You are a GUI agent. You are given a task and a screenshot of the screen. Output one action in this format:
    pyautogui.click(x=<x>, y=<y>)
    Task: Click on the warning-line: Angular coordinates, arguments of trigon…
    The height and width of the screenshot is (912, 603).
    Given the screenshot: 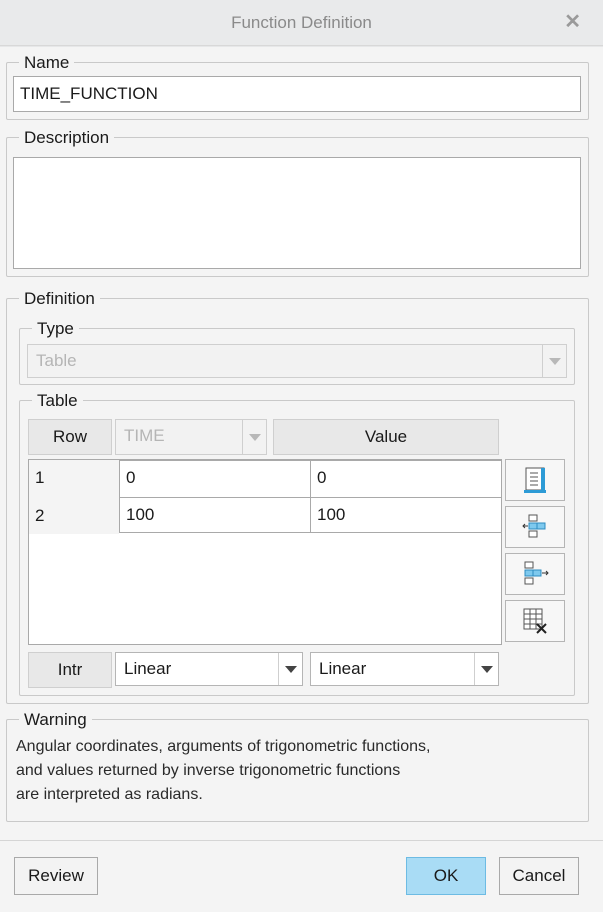 What is the action you would take?
    pyautogui.click(x=223, y=746)
    